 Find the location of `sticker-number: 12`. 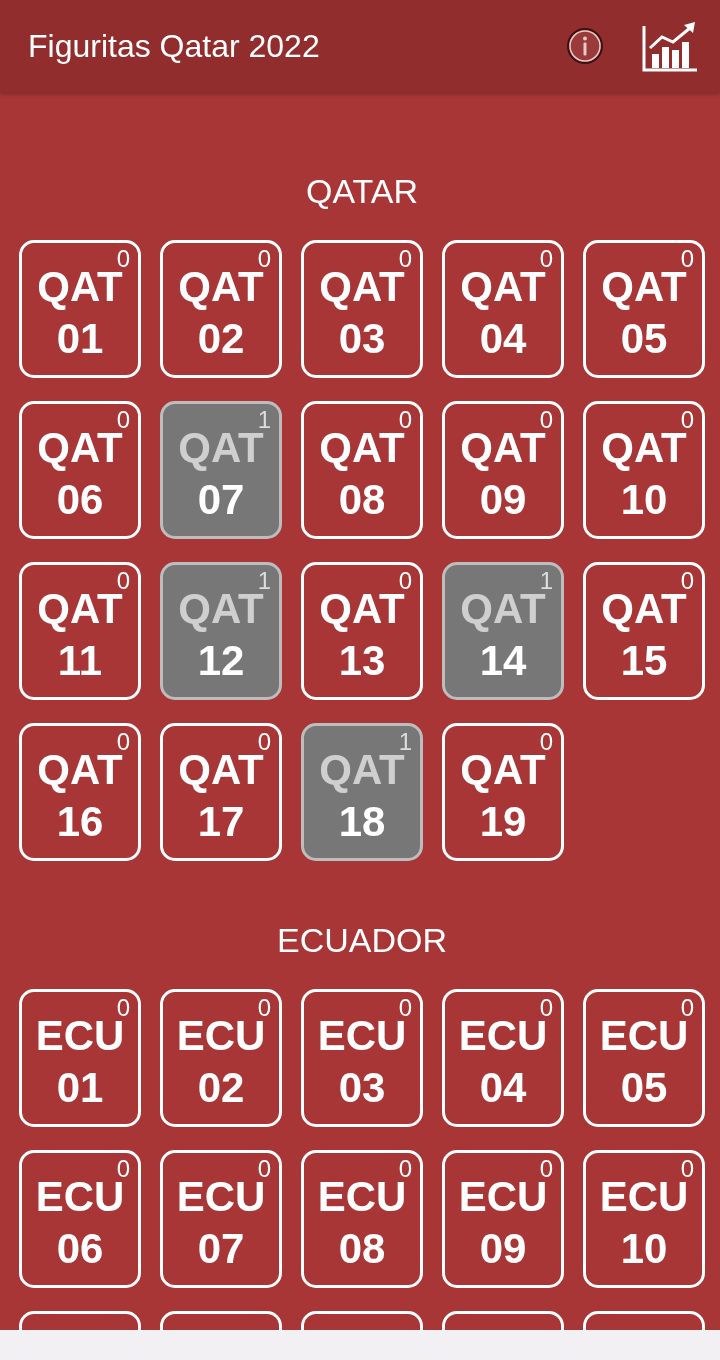

sticker-number: 12 is located at coordinates (221, 661).